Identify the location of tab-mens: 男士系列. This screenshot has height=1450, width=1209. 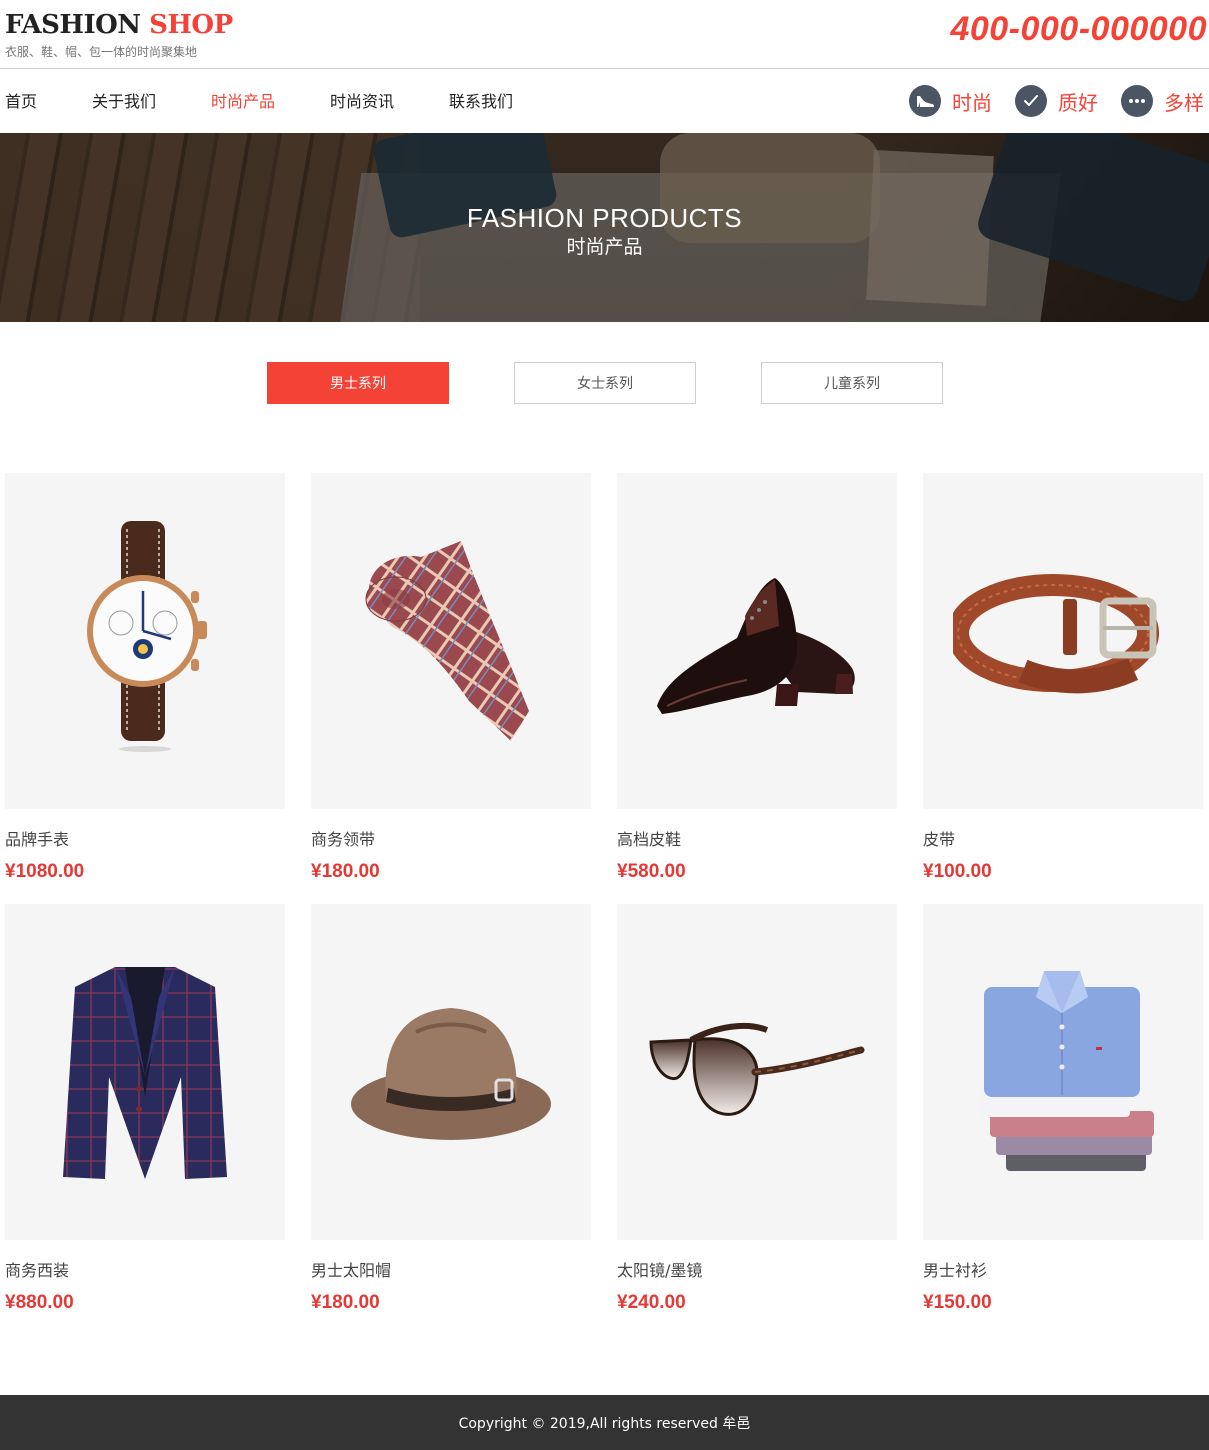
(358, 383).